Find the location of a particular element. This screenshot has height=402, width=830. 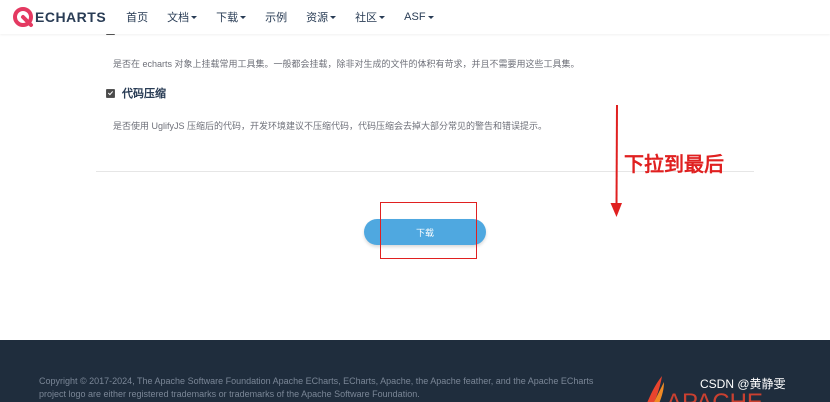

nav-menu: 首页 文档 下载 示例 资源 社区 ASF is located at coordinates (289, 17).